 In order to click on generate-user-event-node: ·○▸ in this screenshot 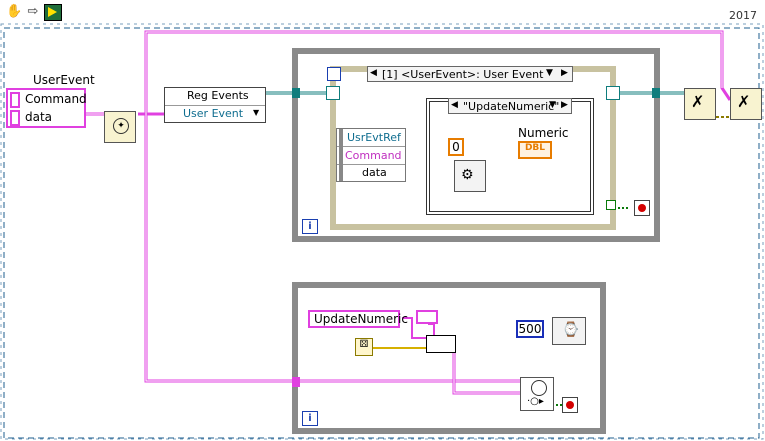, I will do `click(537, 394)`.